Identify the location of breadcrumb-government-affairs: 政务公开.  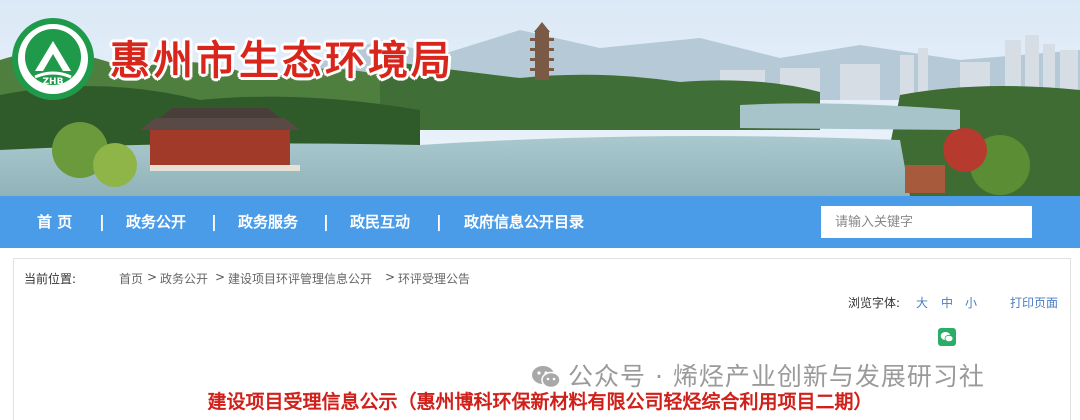
(184, 278).